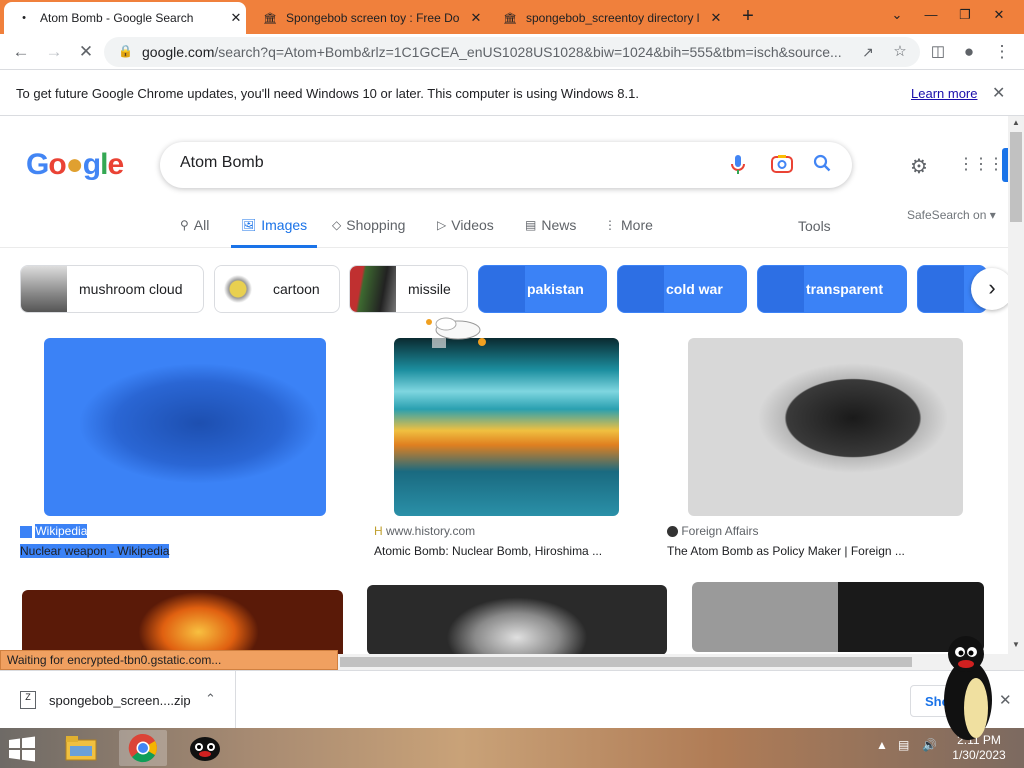 This screenshot has height=768, width=1024. Describe the element at coordinates (465, 232) in the screenshot. I see `tab-videos: ▷ Videos` at that location.